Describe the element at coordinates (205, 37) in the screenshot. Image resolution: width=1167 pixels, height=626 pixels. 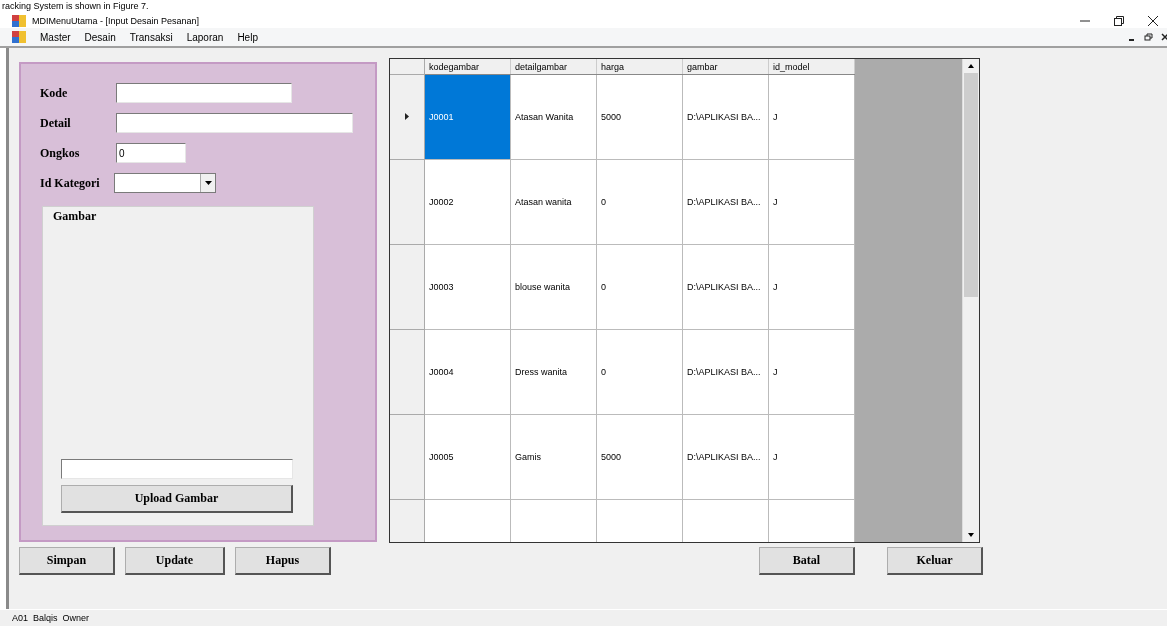
I see `menu-item: Laporan` at that location.